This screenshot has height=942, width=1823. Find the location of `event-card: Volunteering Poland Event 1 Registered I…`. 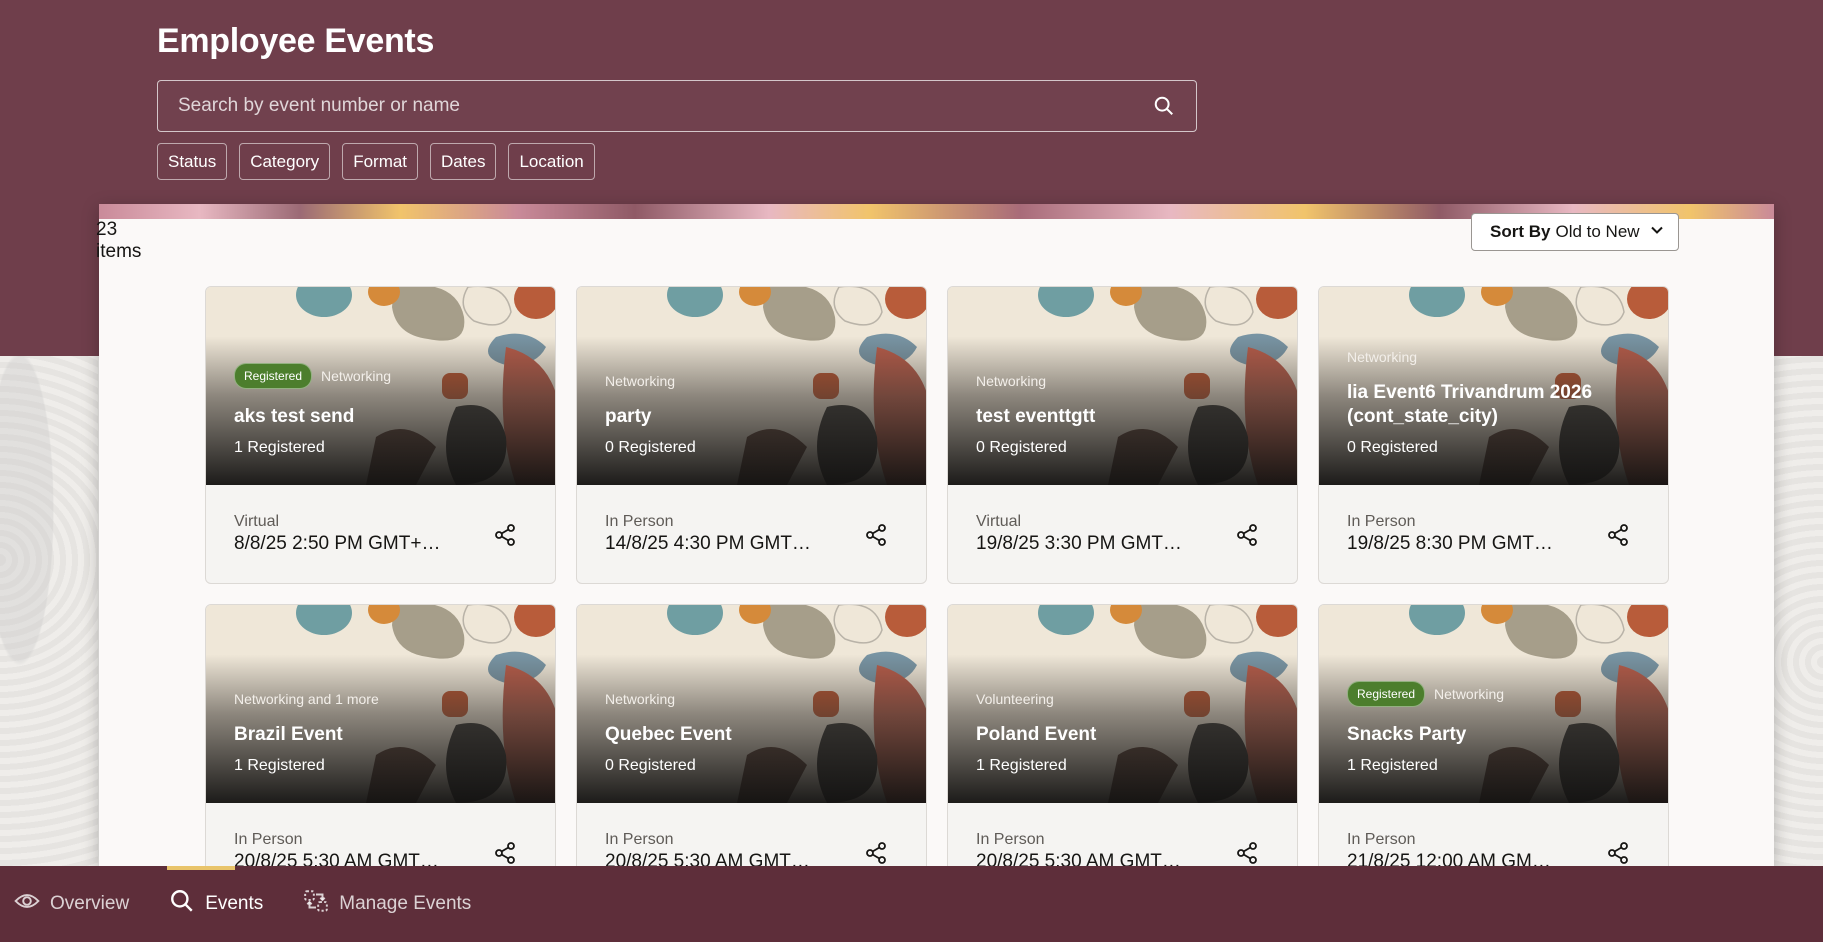

event-card: Volunteering Poland Event 1 Registered I… is located at coordinates (1122, 753).